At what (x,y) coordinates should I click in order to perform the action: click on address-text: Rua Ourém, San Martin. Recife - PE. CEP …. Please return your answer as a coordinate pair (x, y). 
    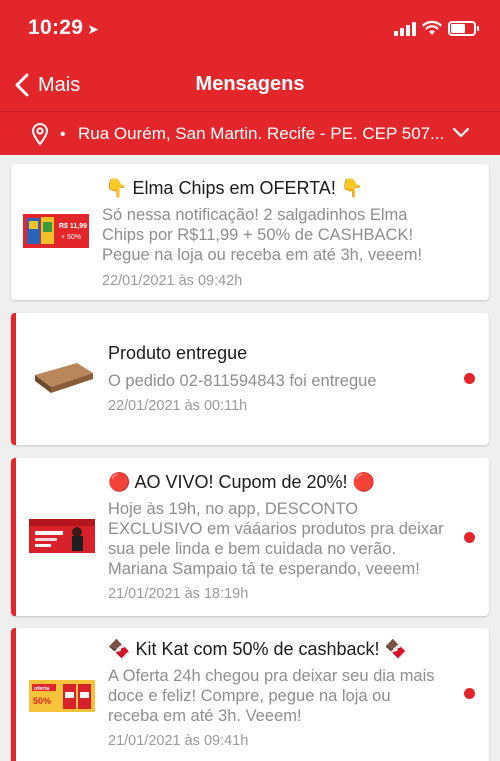
    Looking at the image, I should click on (261, 133).